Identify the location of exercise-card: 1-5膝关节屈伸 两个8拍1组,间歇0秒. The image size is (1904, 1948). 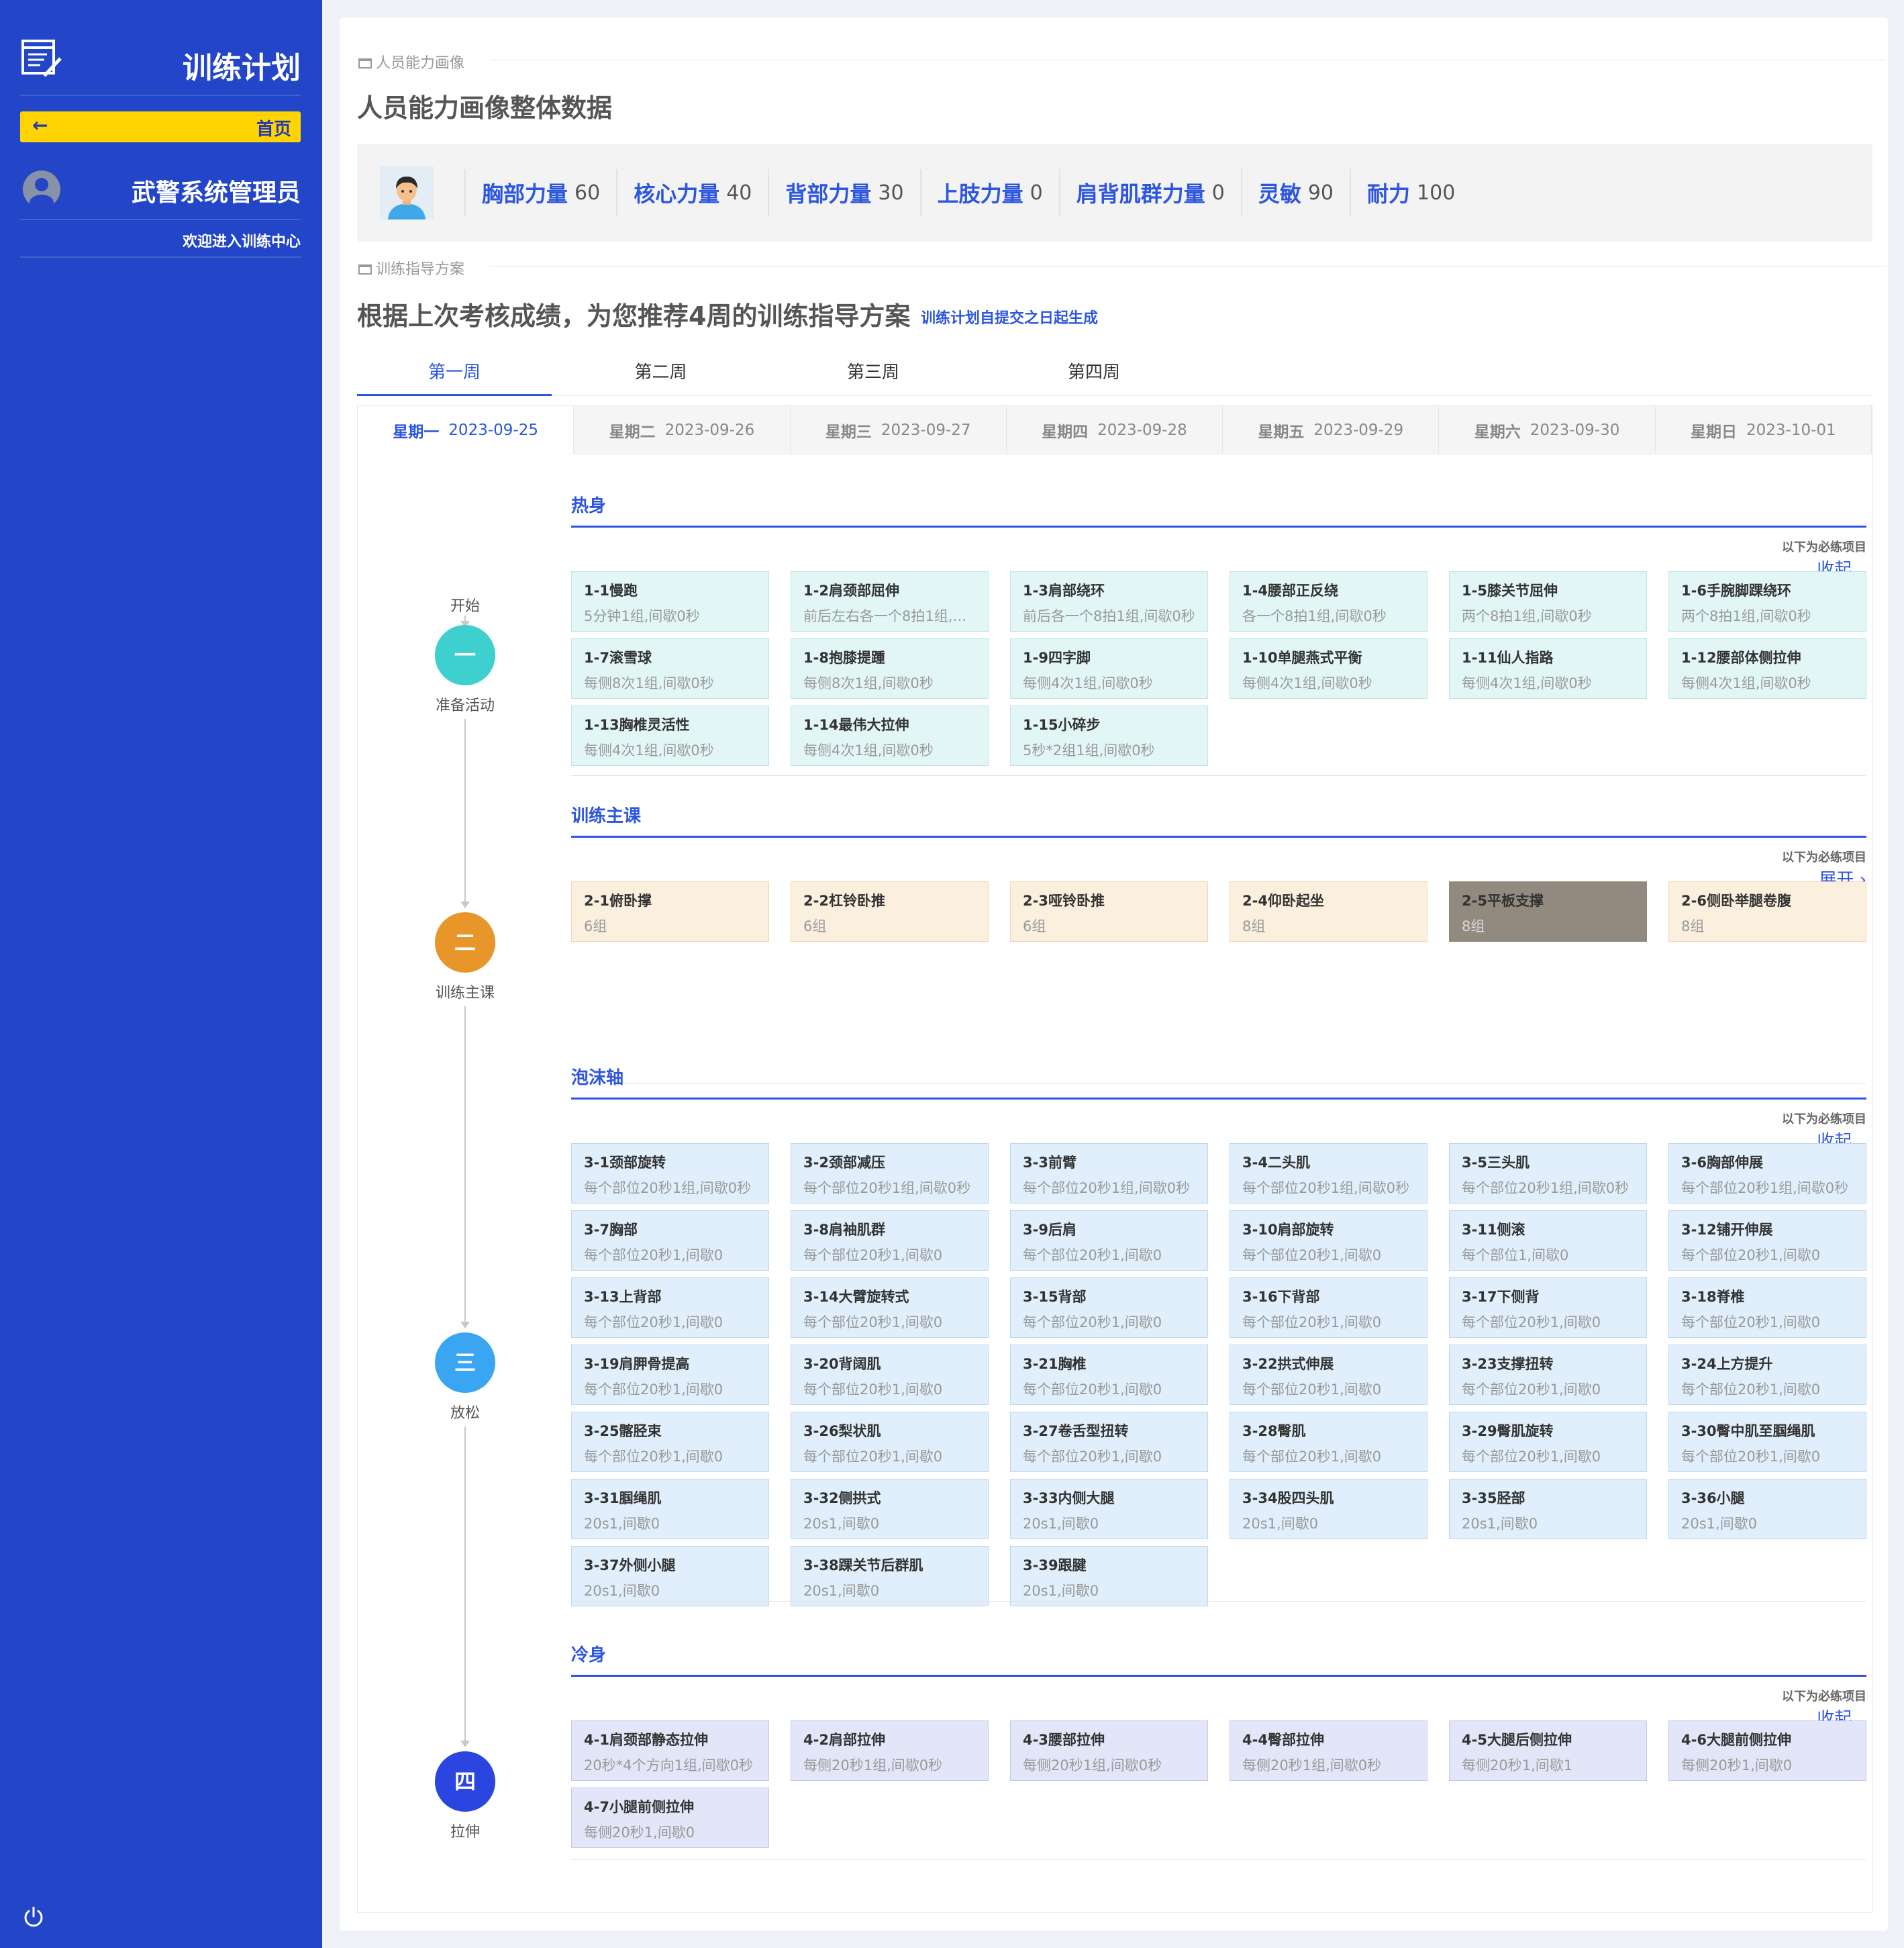
(1548, 601).